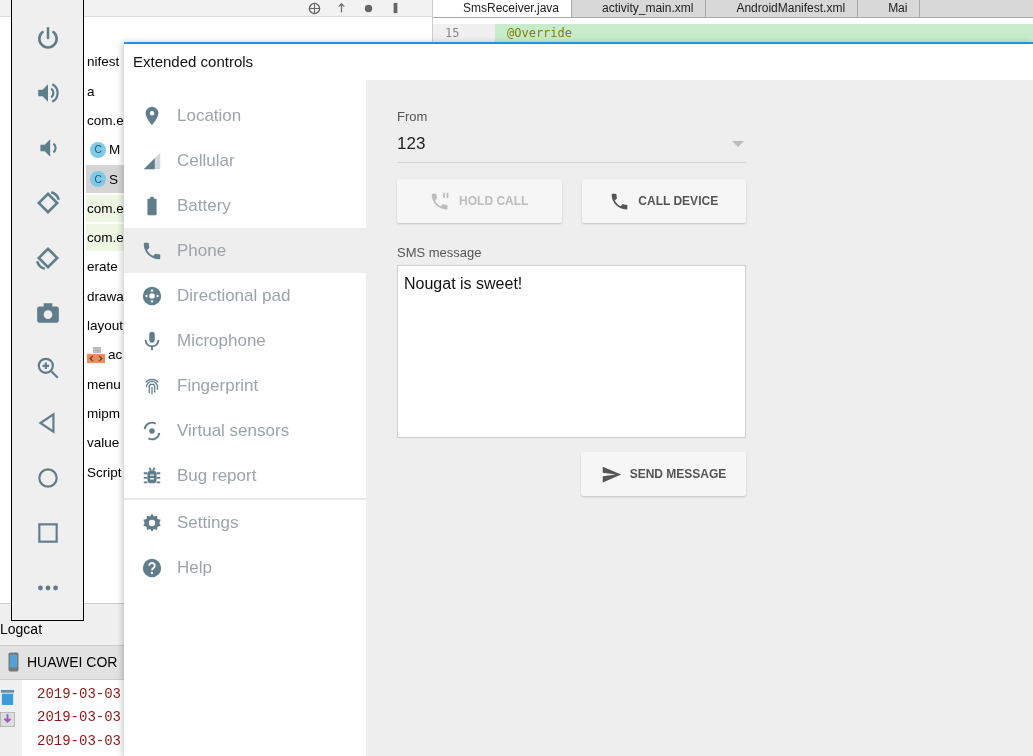  I want to click on tree-item: ac, so click(105, 355).